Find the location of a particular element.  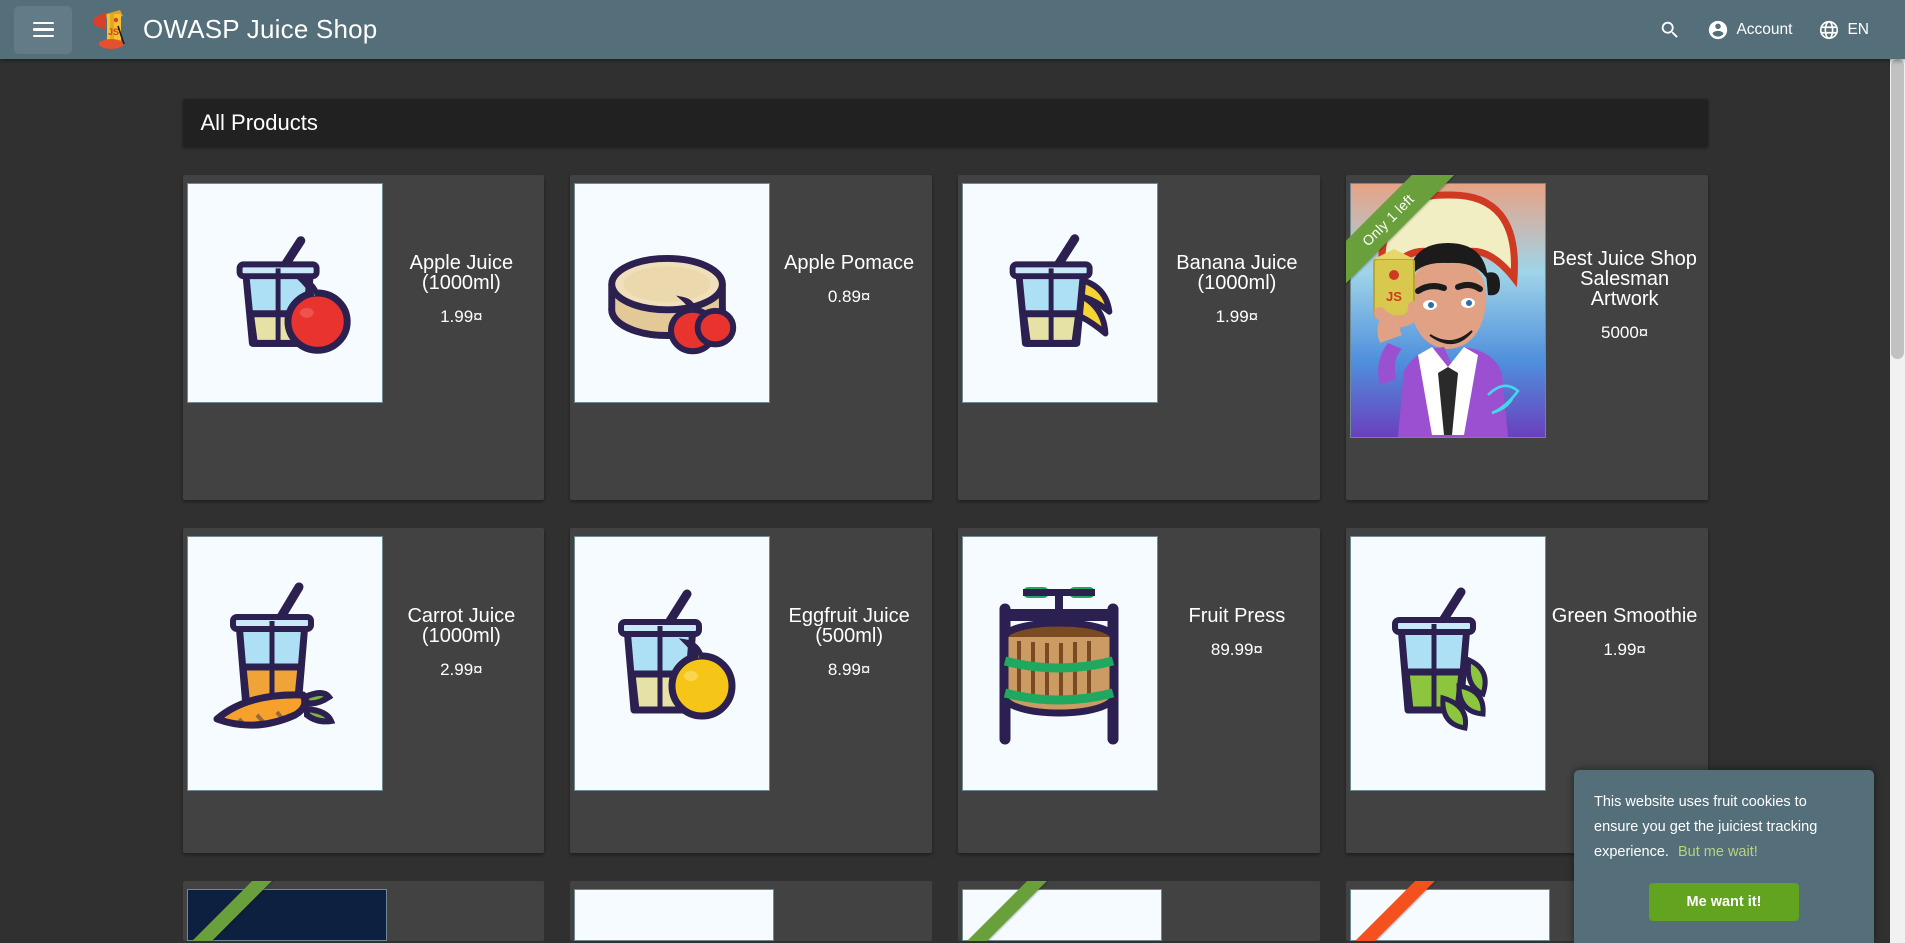

product-price: 0.89¤ is located at coordinates (849, 296).